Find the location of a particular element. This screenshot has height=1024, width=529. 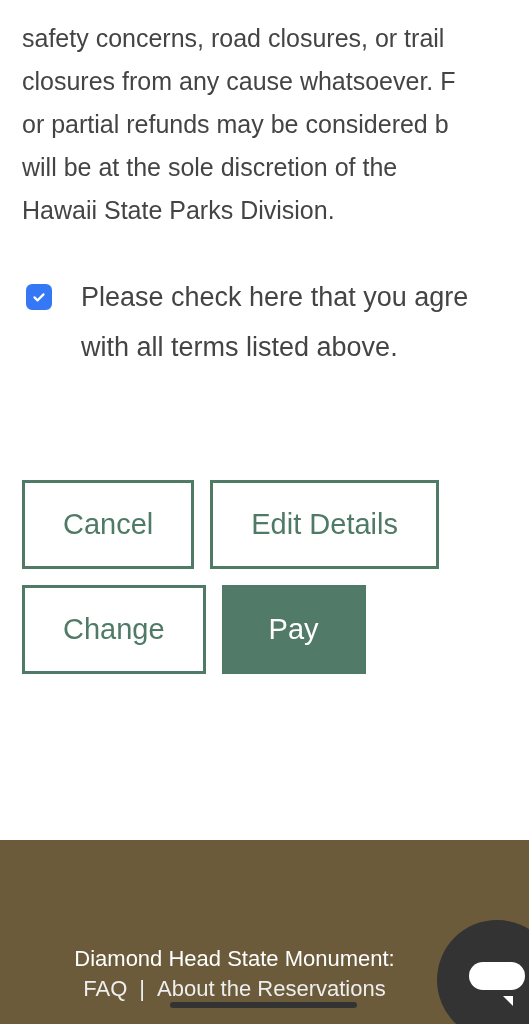

terms-text: will be at the sole discretion of the is located at coordinates (210, 167).